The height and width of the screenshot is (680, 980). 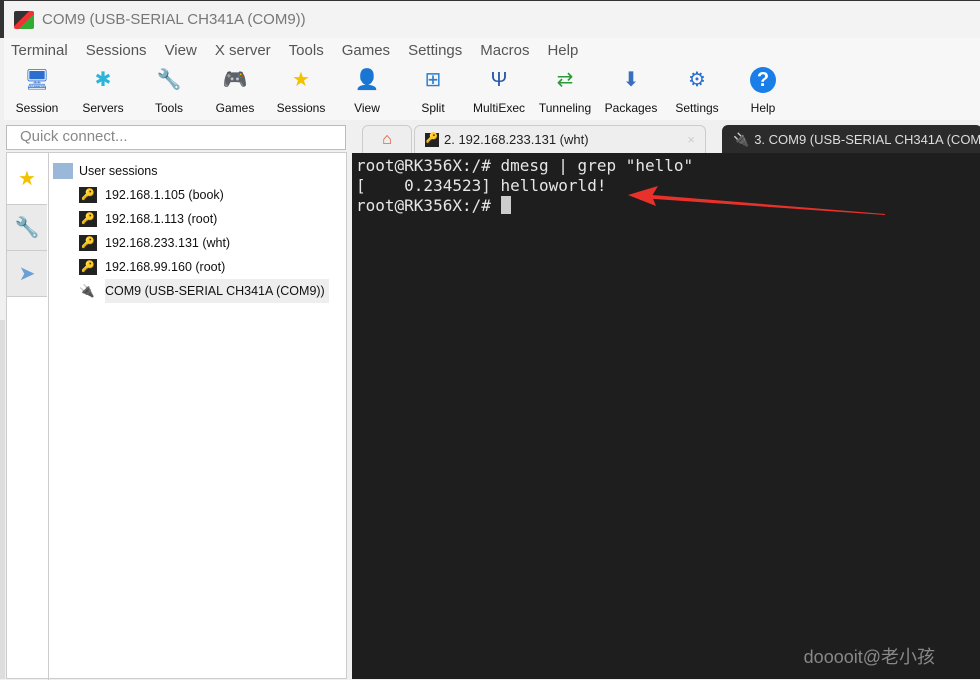 I want to click on split-button: ⊞ Split, so click(x=433, y=91).